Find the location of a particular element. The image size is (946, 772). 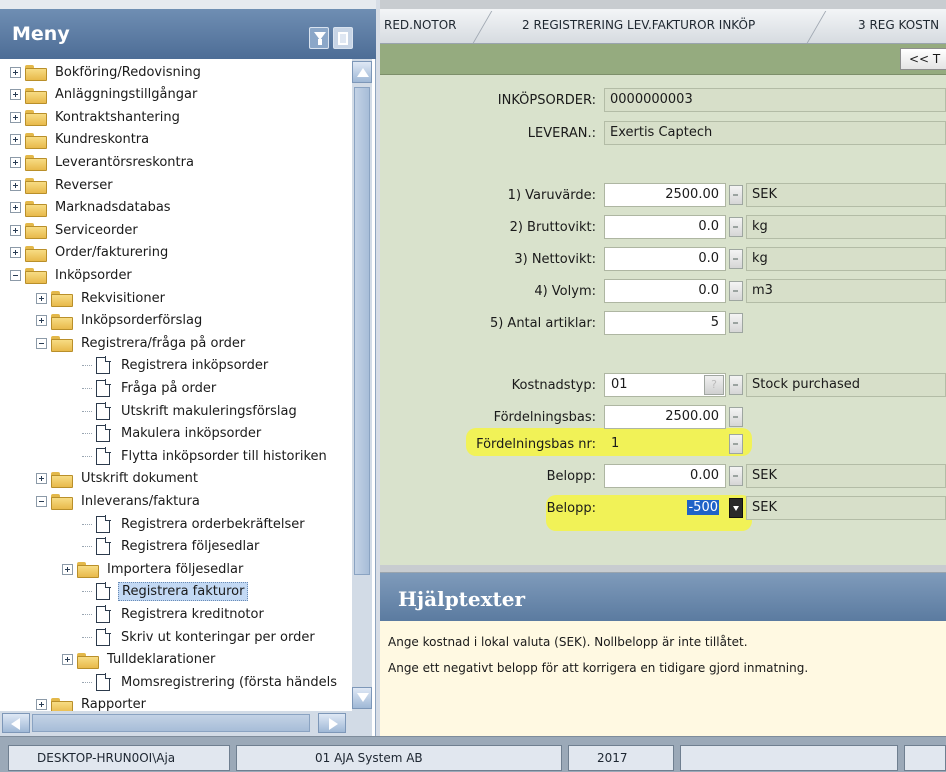

bruttovikt-spin-icon is located at coordinates (736, 227).